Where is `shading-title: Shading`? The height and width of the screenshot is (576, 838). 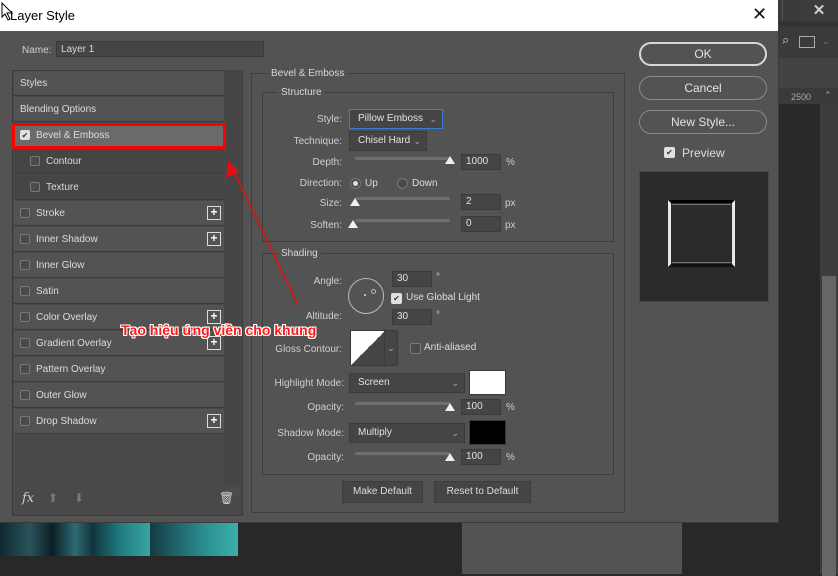 shading-title: Shading is located at coordinates (299, 253).